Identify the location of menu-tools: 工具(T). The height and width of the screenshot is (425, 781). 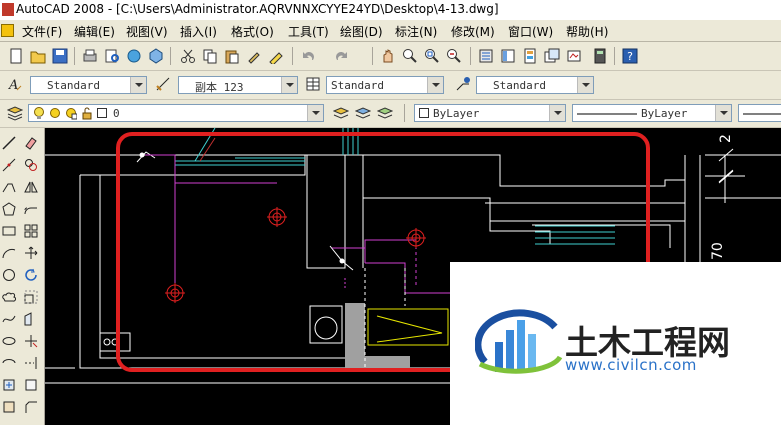
(308, 31).